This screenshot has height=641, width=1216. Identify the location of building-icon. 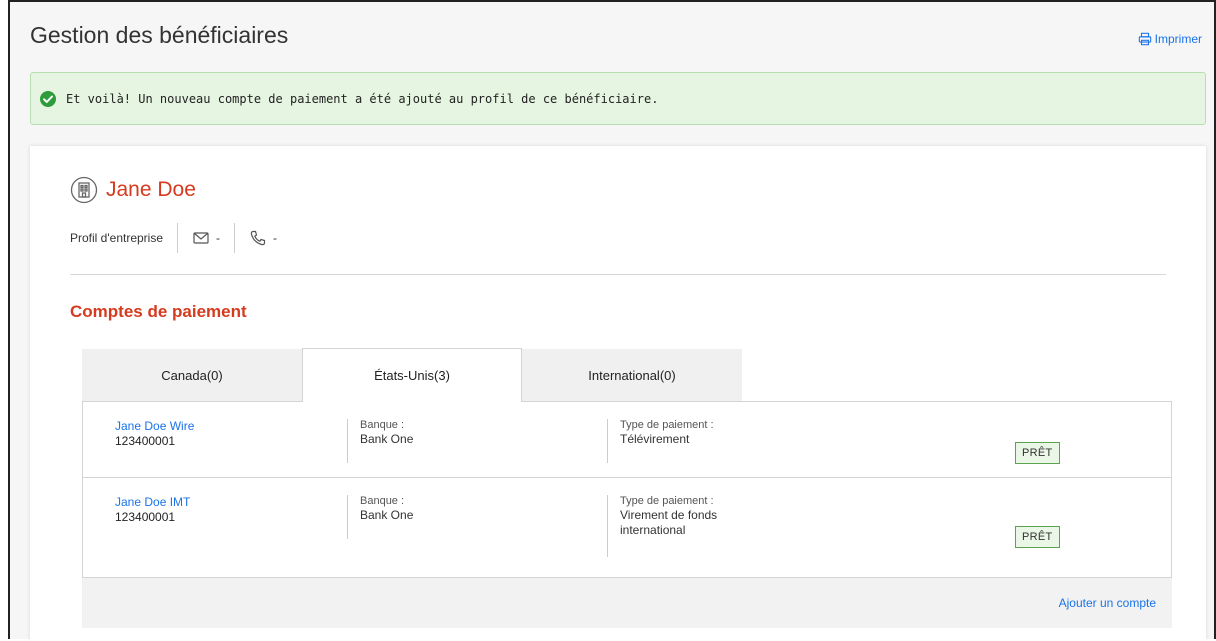
(84, 190).